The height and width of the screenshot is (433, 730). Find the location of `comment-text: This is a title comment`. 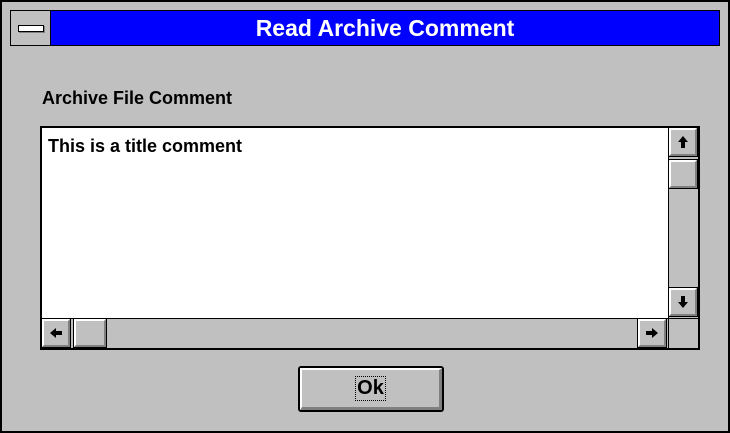

comment-text: This is a title comment is located at coordinates (145, 146).